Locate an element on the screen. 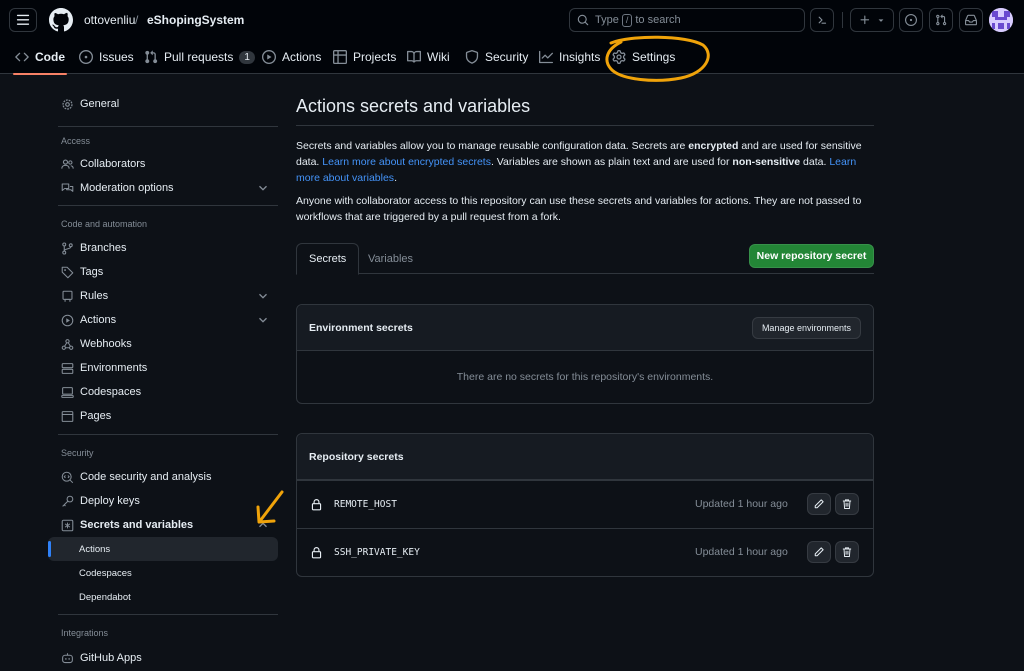 This screenshot has height=671, width=1024. sidebar-item-label: Branches is located at coordinates (103, 248).